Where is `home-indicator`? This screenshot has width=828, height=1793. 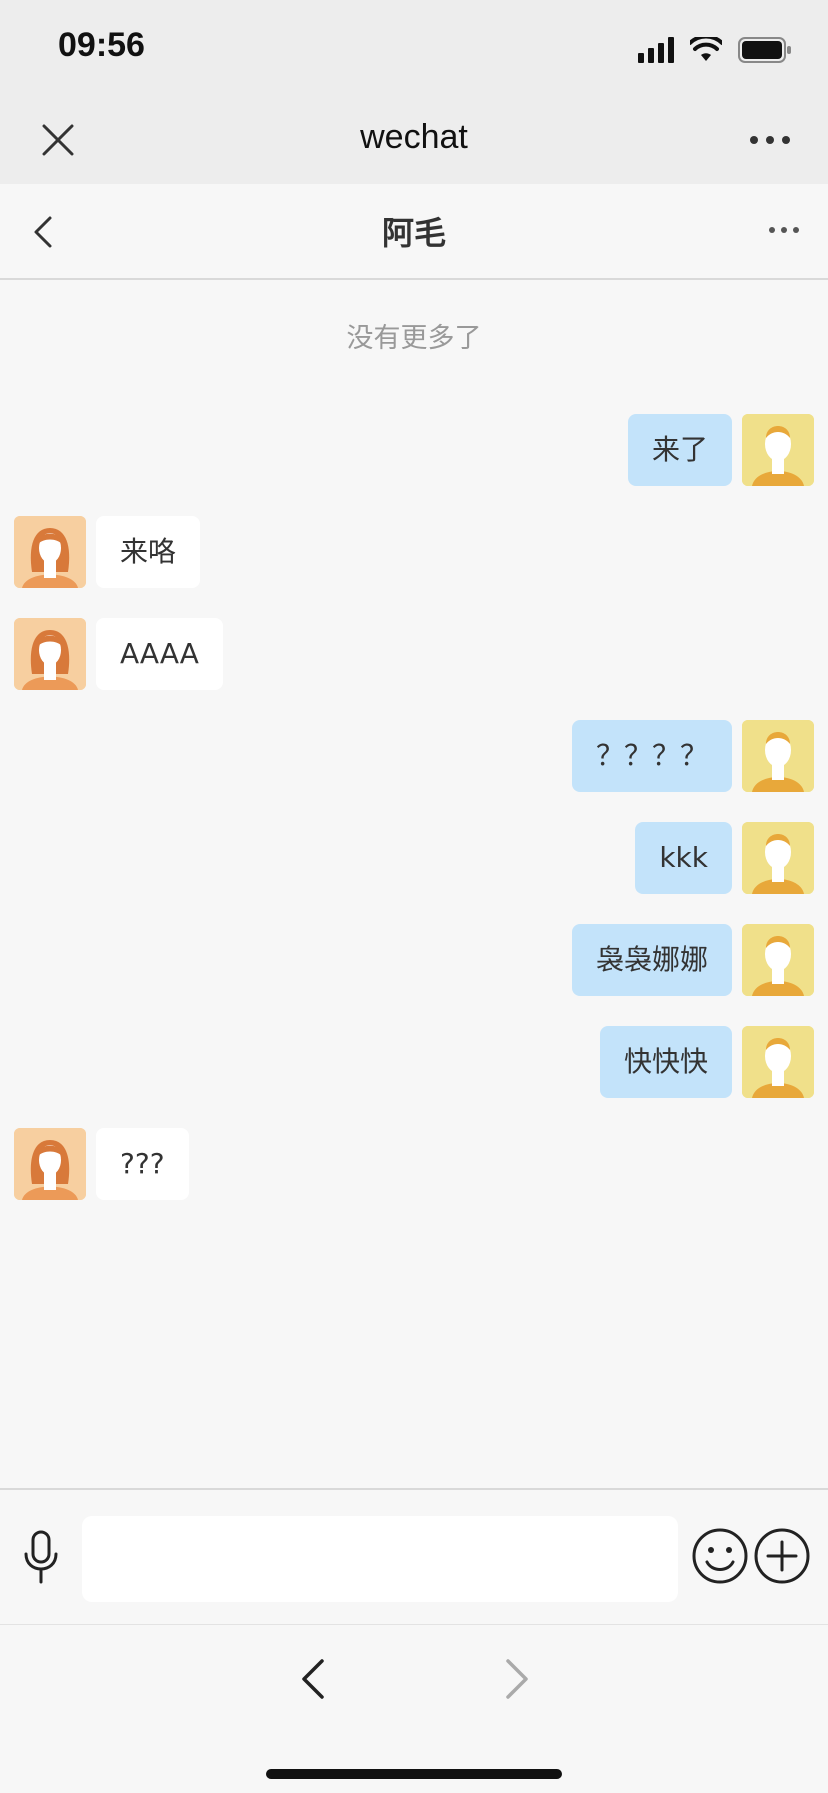
home-indicator is located at coordinates (414, 1774).